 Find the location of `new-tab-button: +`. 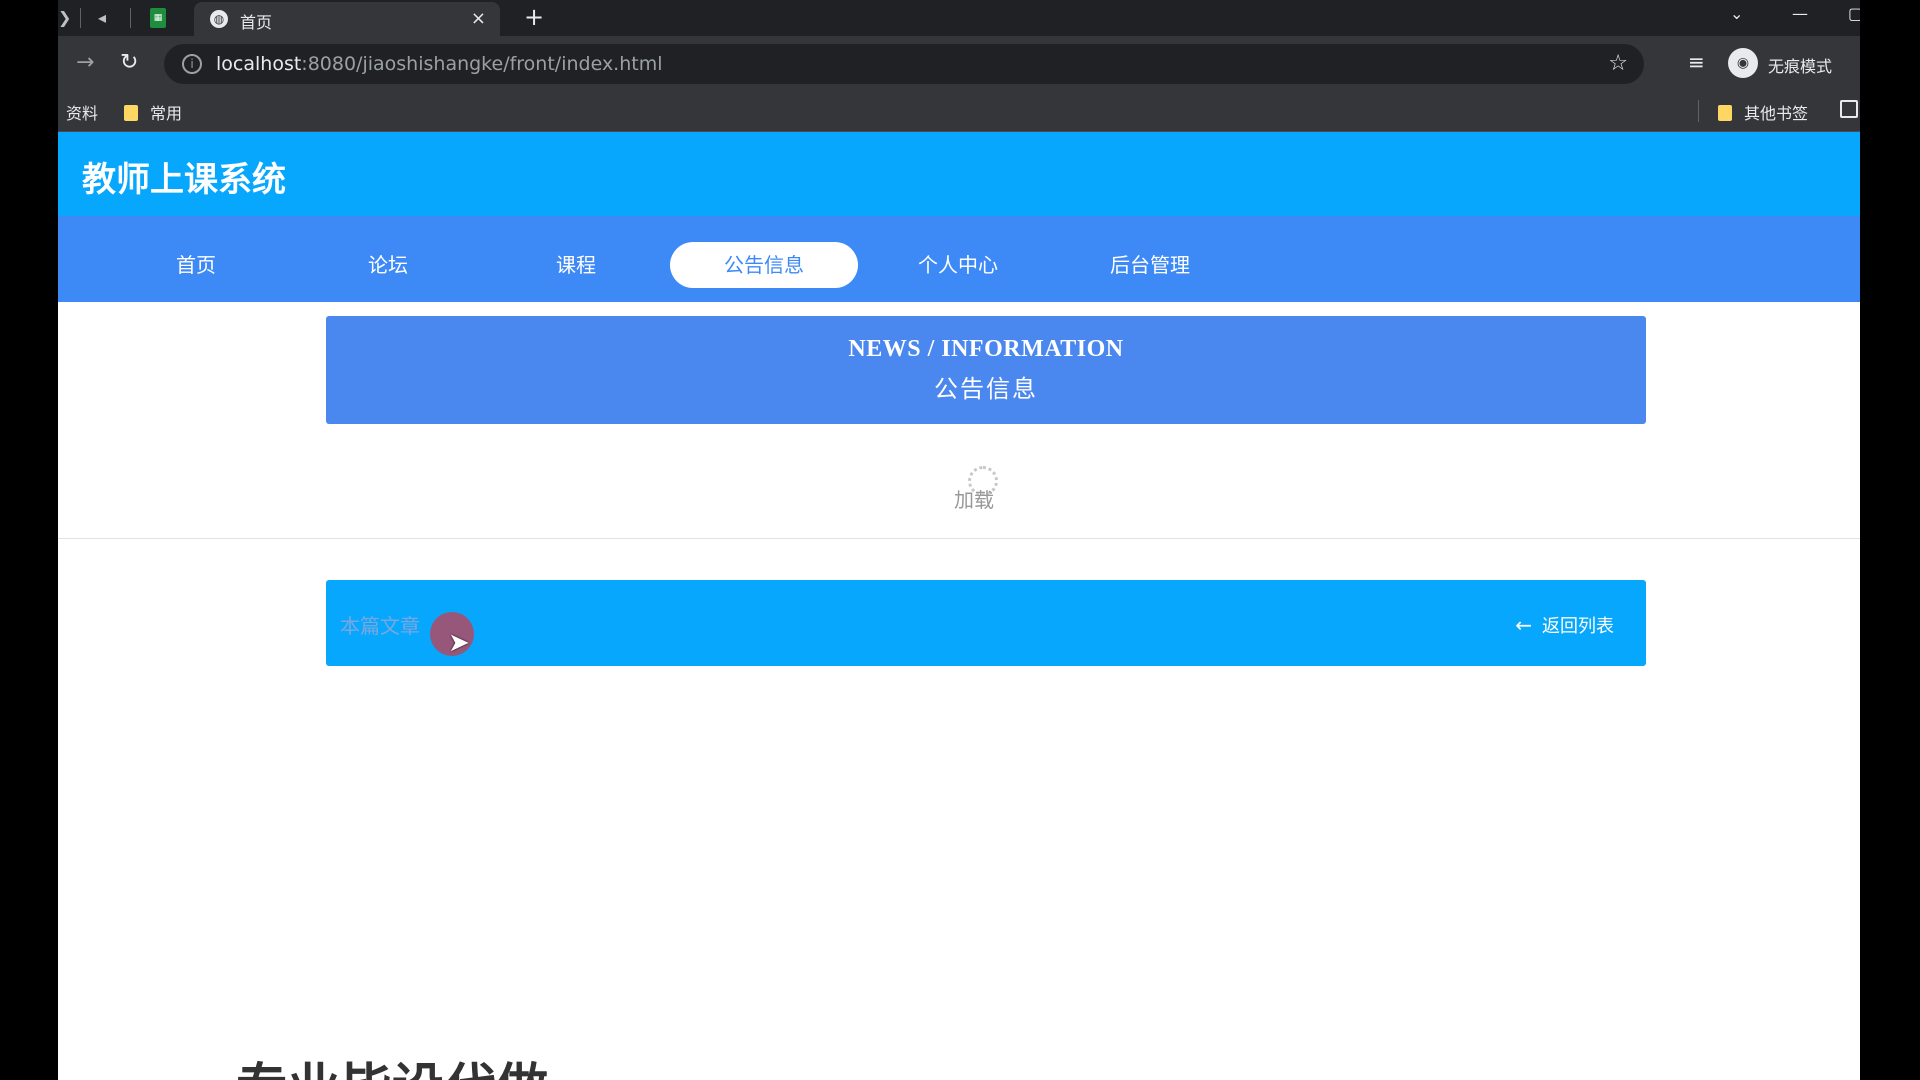

new-tab-button: + is located at coordinates (534, 17).